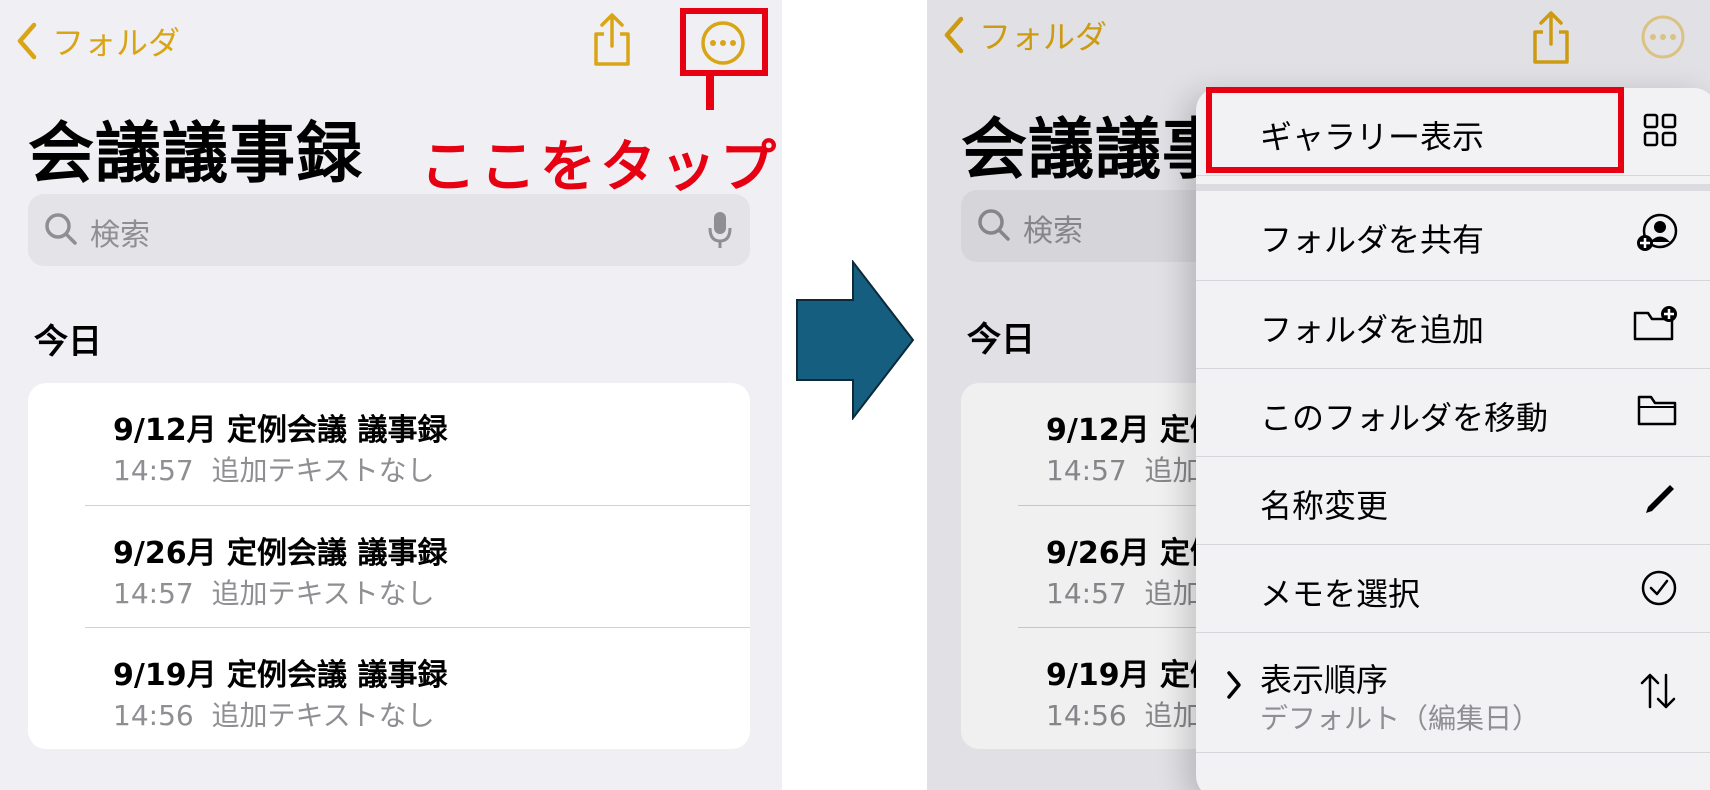 The height and width of the screenshot is (790, 1710). Describe the element at coordinates (1404, 418) in the screenshot. I see `menu-item-label: このフォルダを移動` at that location.